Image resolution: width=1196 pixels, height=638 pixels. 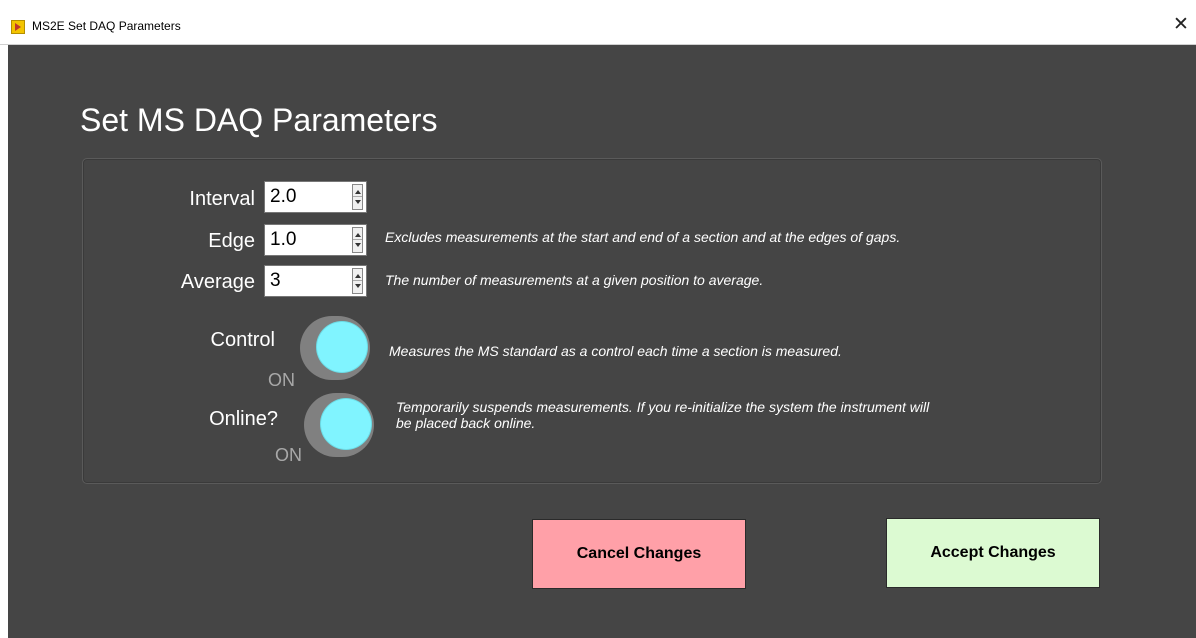 I want to click on edge-spinner, so click(x=357, y=240).